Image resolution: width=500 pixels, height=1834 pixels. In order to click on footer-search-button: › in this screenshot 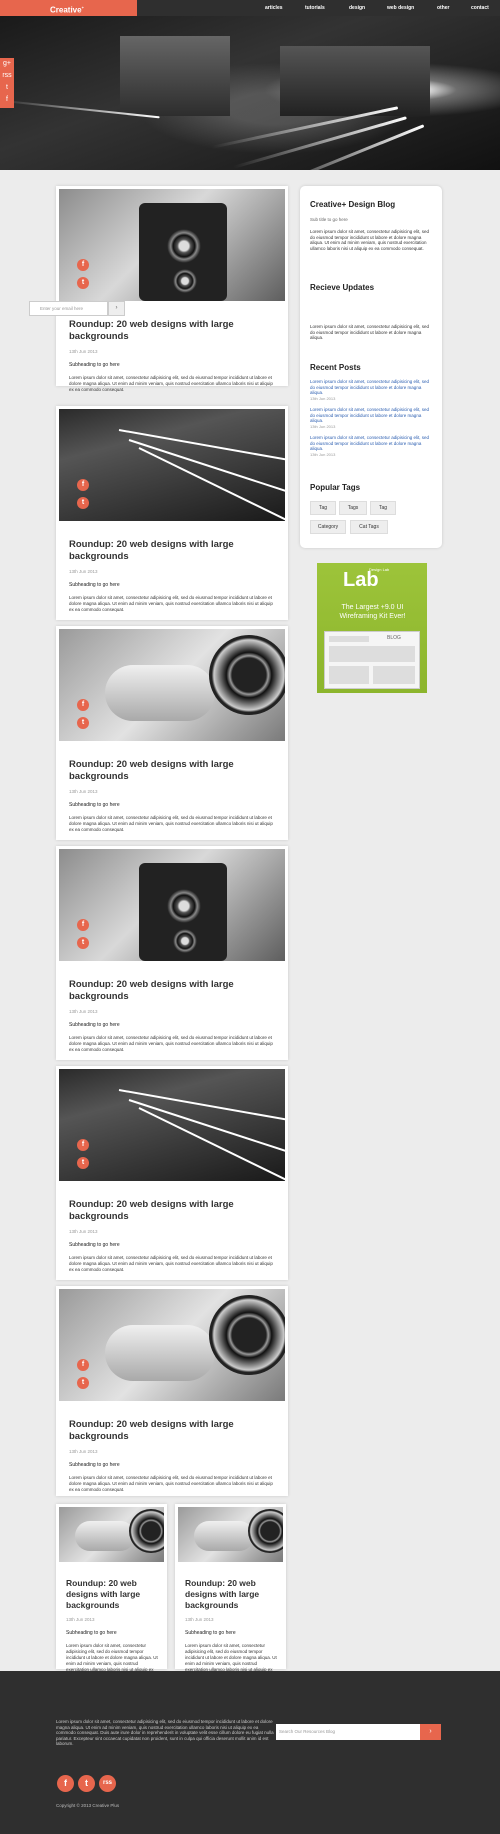, I will do `click(430, 1732)`.